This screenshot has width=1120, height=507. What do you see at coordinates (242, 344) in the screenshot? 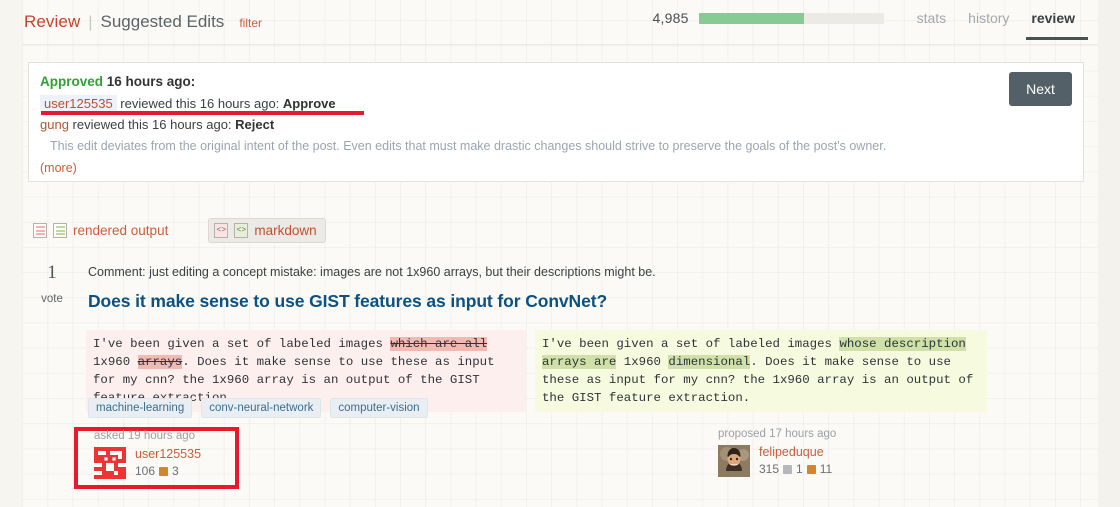
I see `diff-left-text-1: I've been given a set of labeled images` at bounding box center [242, 344].